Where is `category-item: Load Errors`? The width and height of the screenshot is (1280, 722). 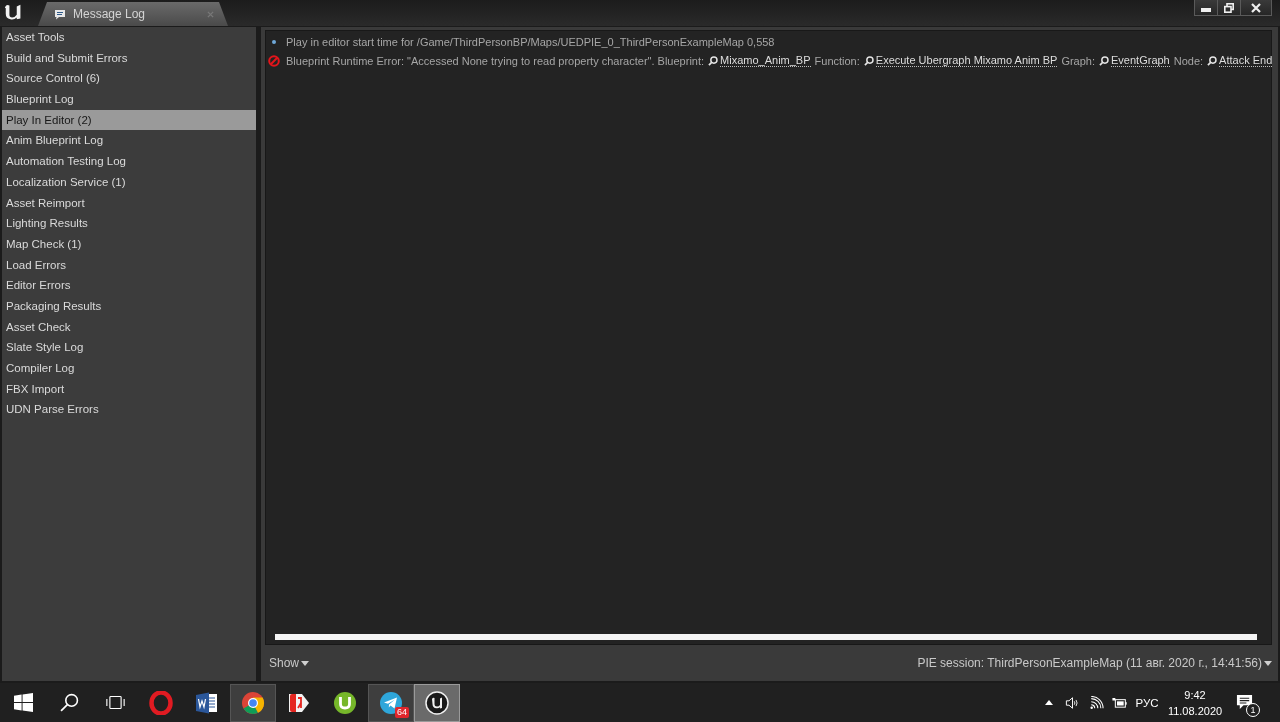 category-item: Load Errors is located at coordinates (129, 265).